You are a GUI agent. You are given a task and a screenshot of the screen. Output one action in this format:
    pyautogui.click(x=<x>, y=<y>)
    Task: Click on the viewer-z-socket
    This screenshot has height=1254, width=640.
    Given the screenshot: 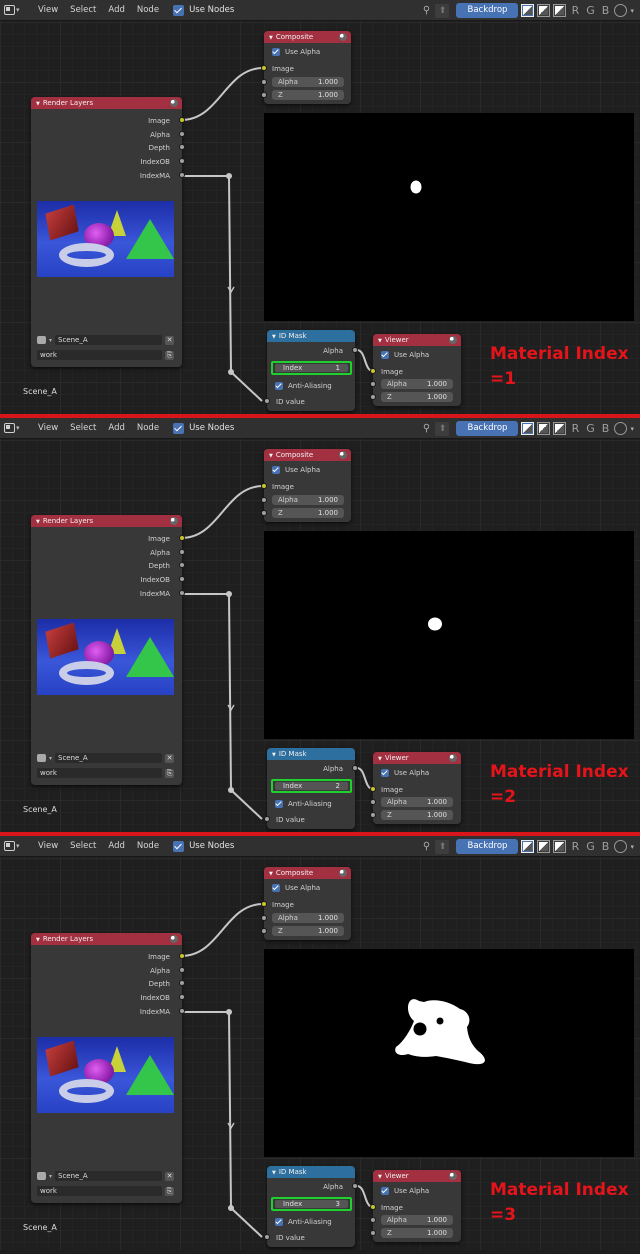 What is the action you would take?
    pyautogui.click(x=373, y=815)
    